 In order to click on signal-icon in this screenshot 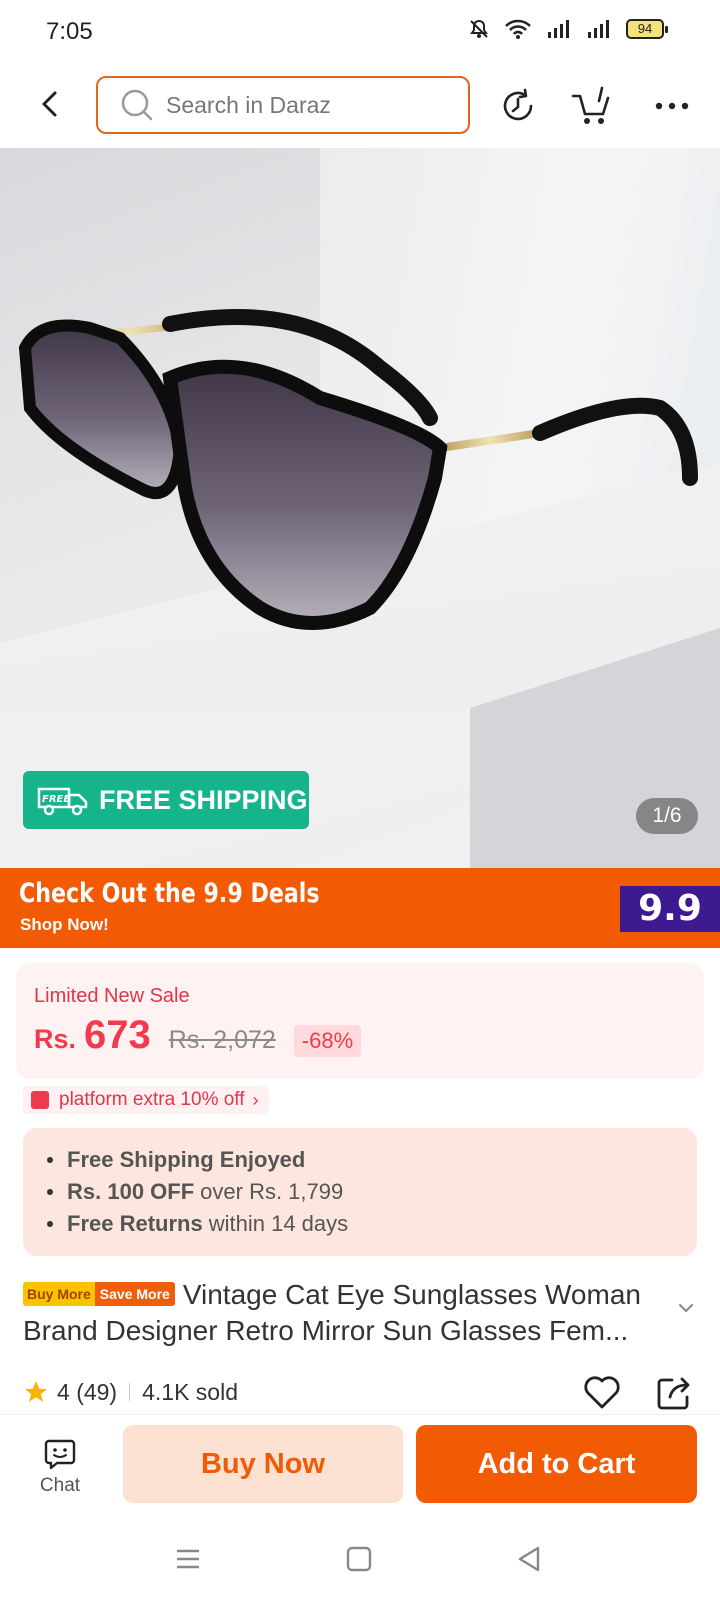, I will do `click(558, 29)`.